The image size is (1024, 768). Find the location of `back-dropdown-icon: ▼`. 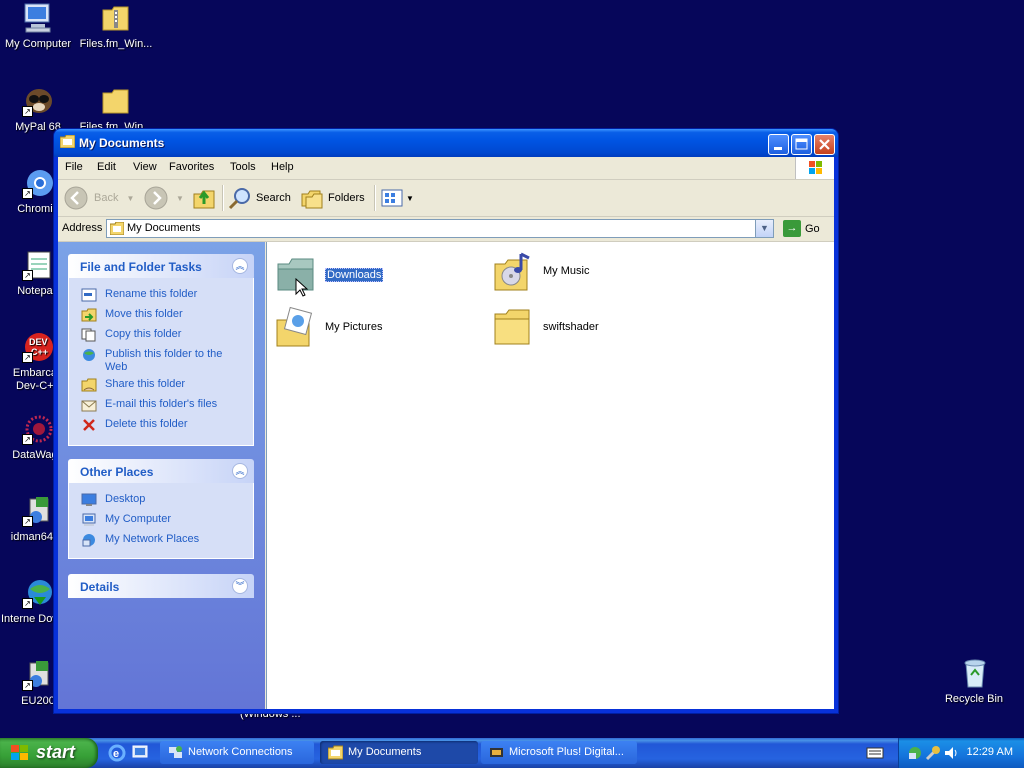

back-dropdown-icon: ▼ is located at coordinates (130, 198).